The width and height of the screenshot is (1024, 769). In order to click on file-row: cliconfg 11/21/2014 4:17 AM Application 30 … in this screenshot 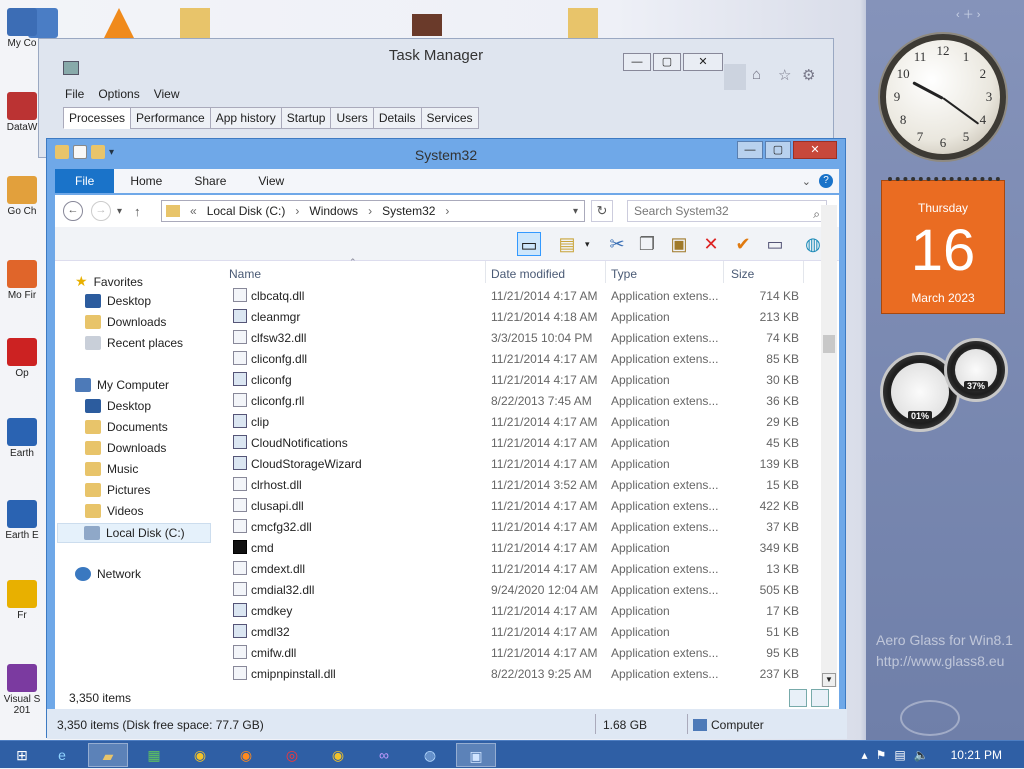, I will do `click(527, 379)`.